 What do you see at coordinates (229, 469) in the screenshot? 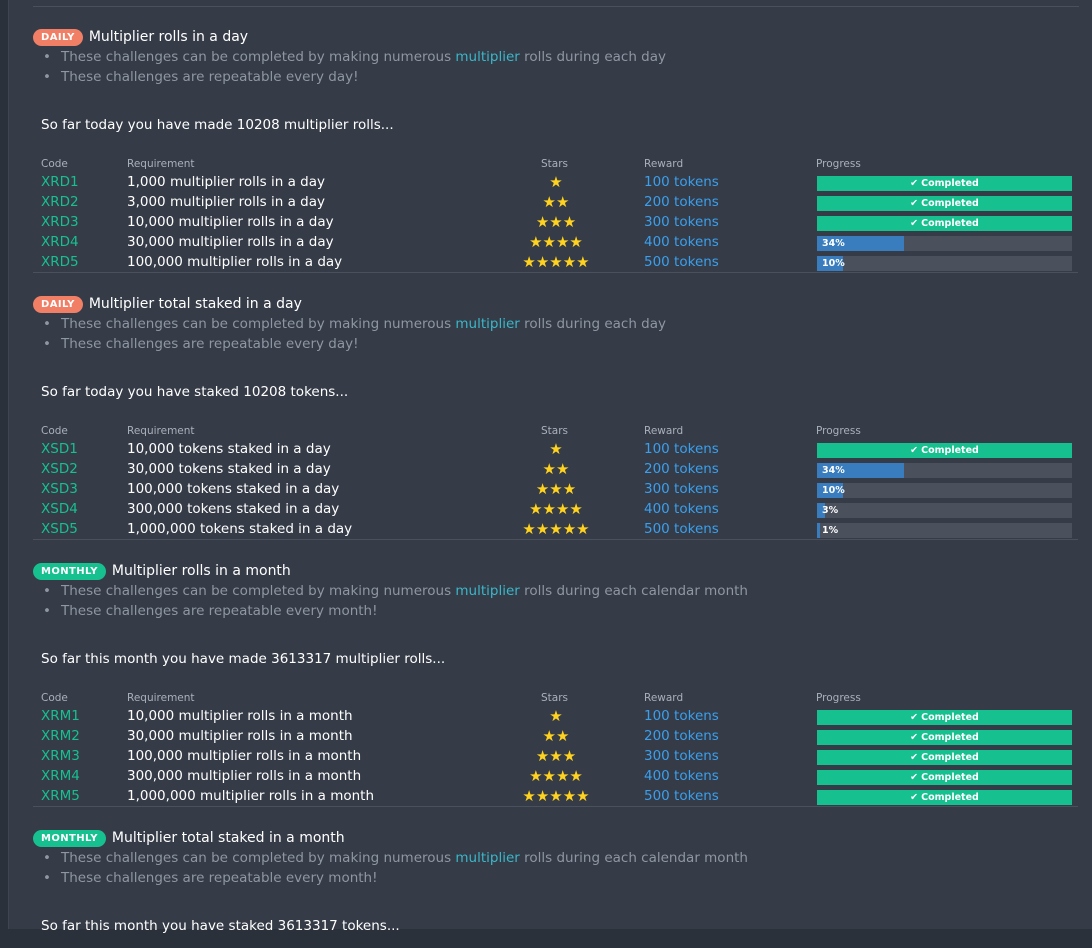
I see `challenge-requirement: 30,000 tokens staked in a day` at bounding box center [229, 469].